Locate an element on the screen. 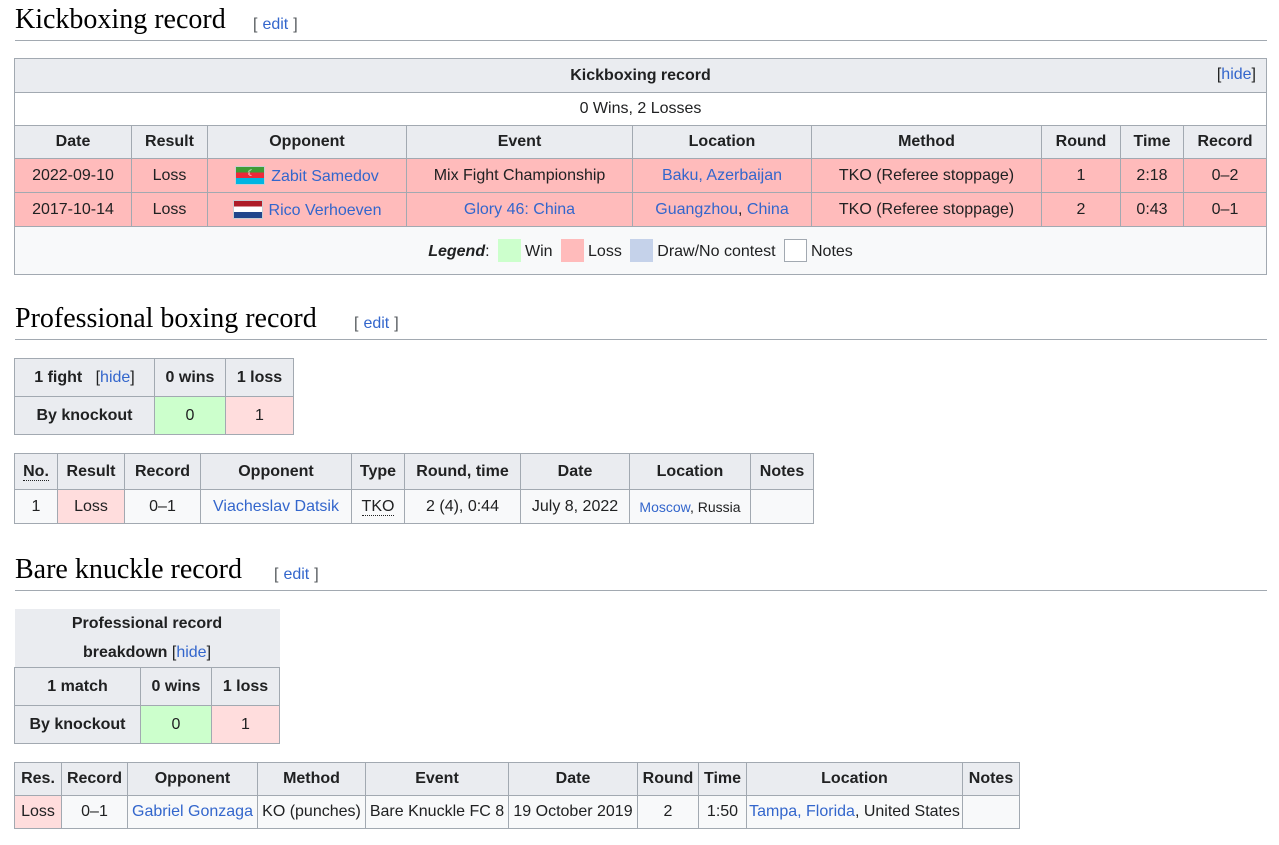 This screenshot has height=845, width=1279. section-title: Professional boxing record is located at coordinates (166, 318).